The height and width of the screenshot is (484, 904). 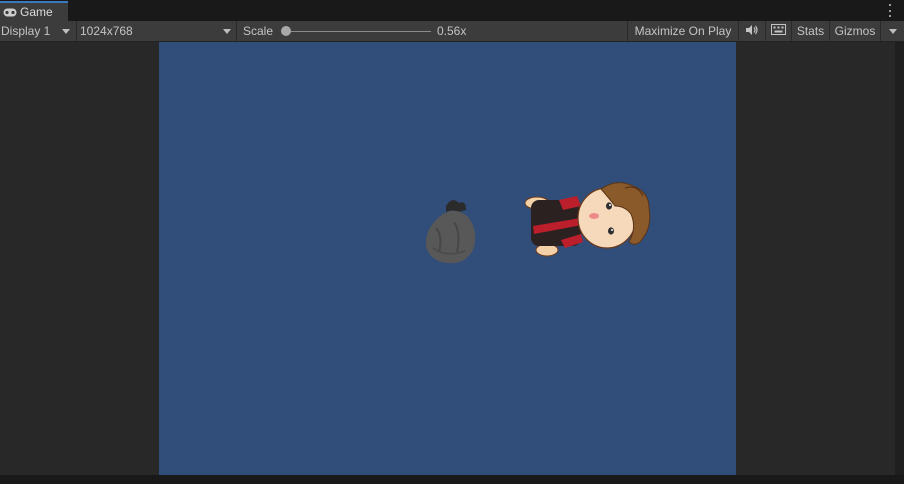 I want to click on window-edge, so click(x=899, y=258).